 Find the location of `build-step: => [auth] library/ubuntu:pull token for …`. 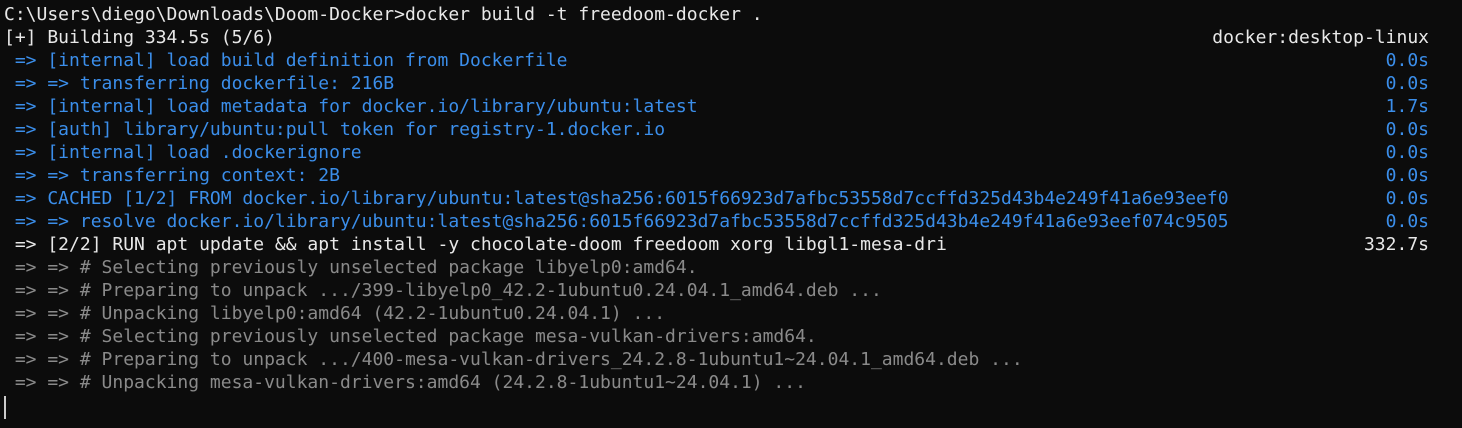

build-step: => [auth] library/ubuntu:pull token for … is located at coordinates (731, 129).